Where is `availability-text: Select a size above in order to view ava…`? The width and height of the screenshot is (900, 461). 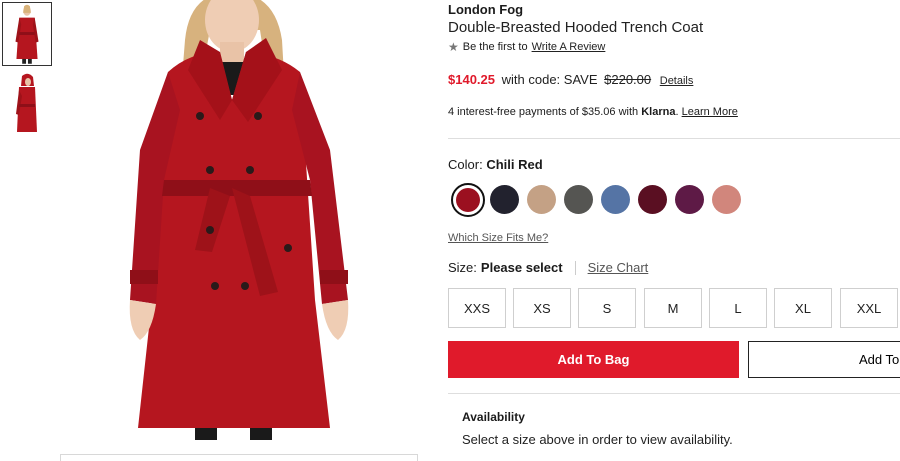
availability-text: Select a size above in order to view ava… is located at coordinates (597, 439).